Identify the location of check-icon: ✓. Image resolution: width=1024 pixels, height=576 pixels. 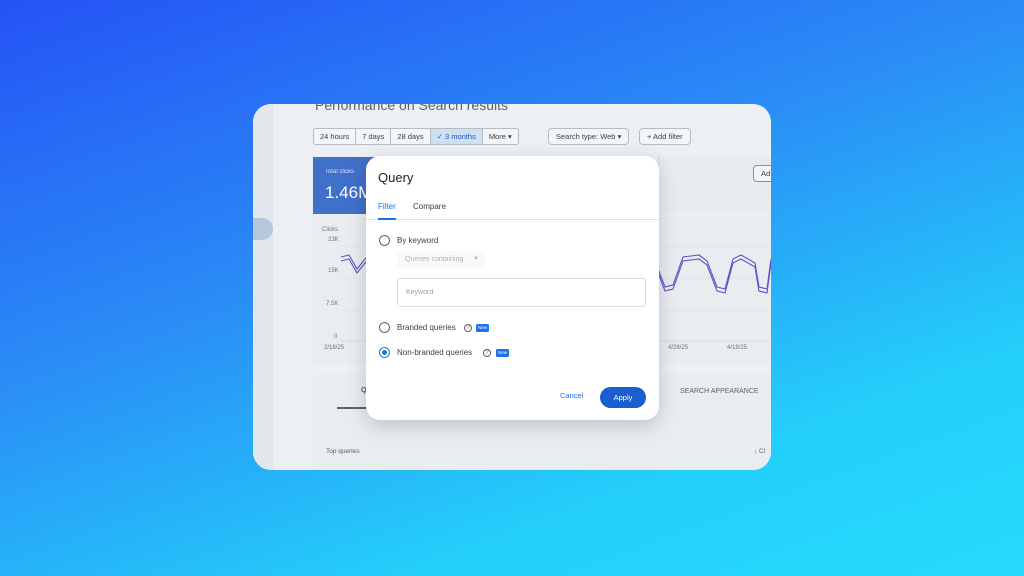
(440, 136).